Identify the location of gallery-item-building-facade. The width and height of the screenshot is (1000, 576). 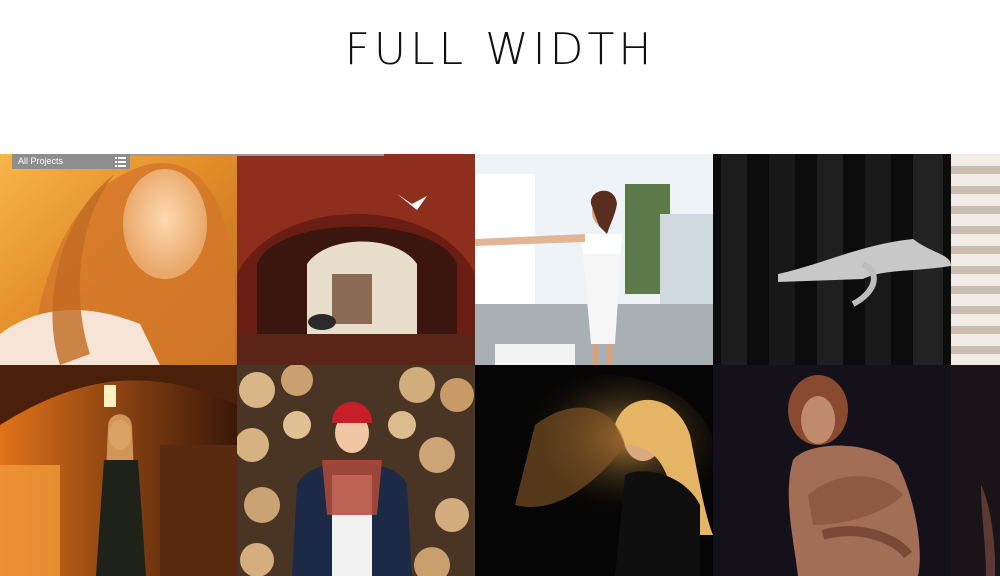
(975, 259).